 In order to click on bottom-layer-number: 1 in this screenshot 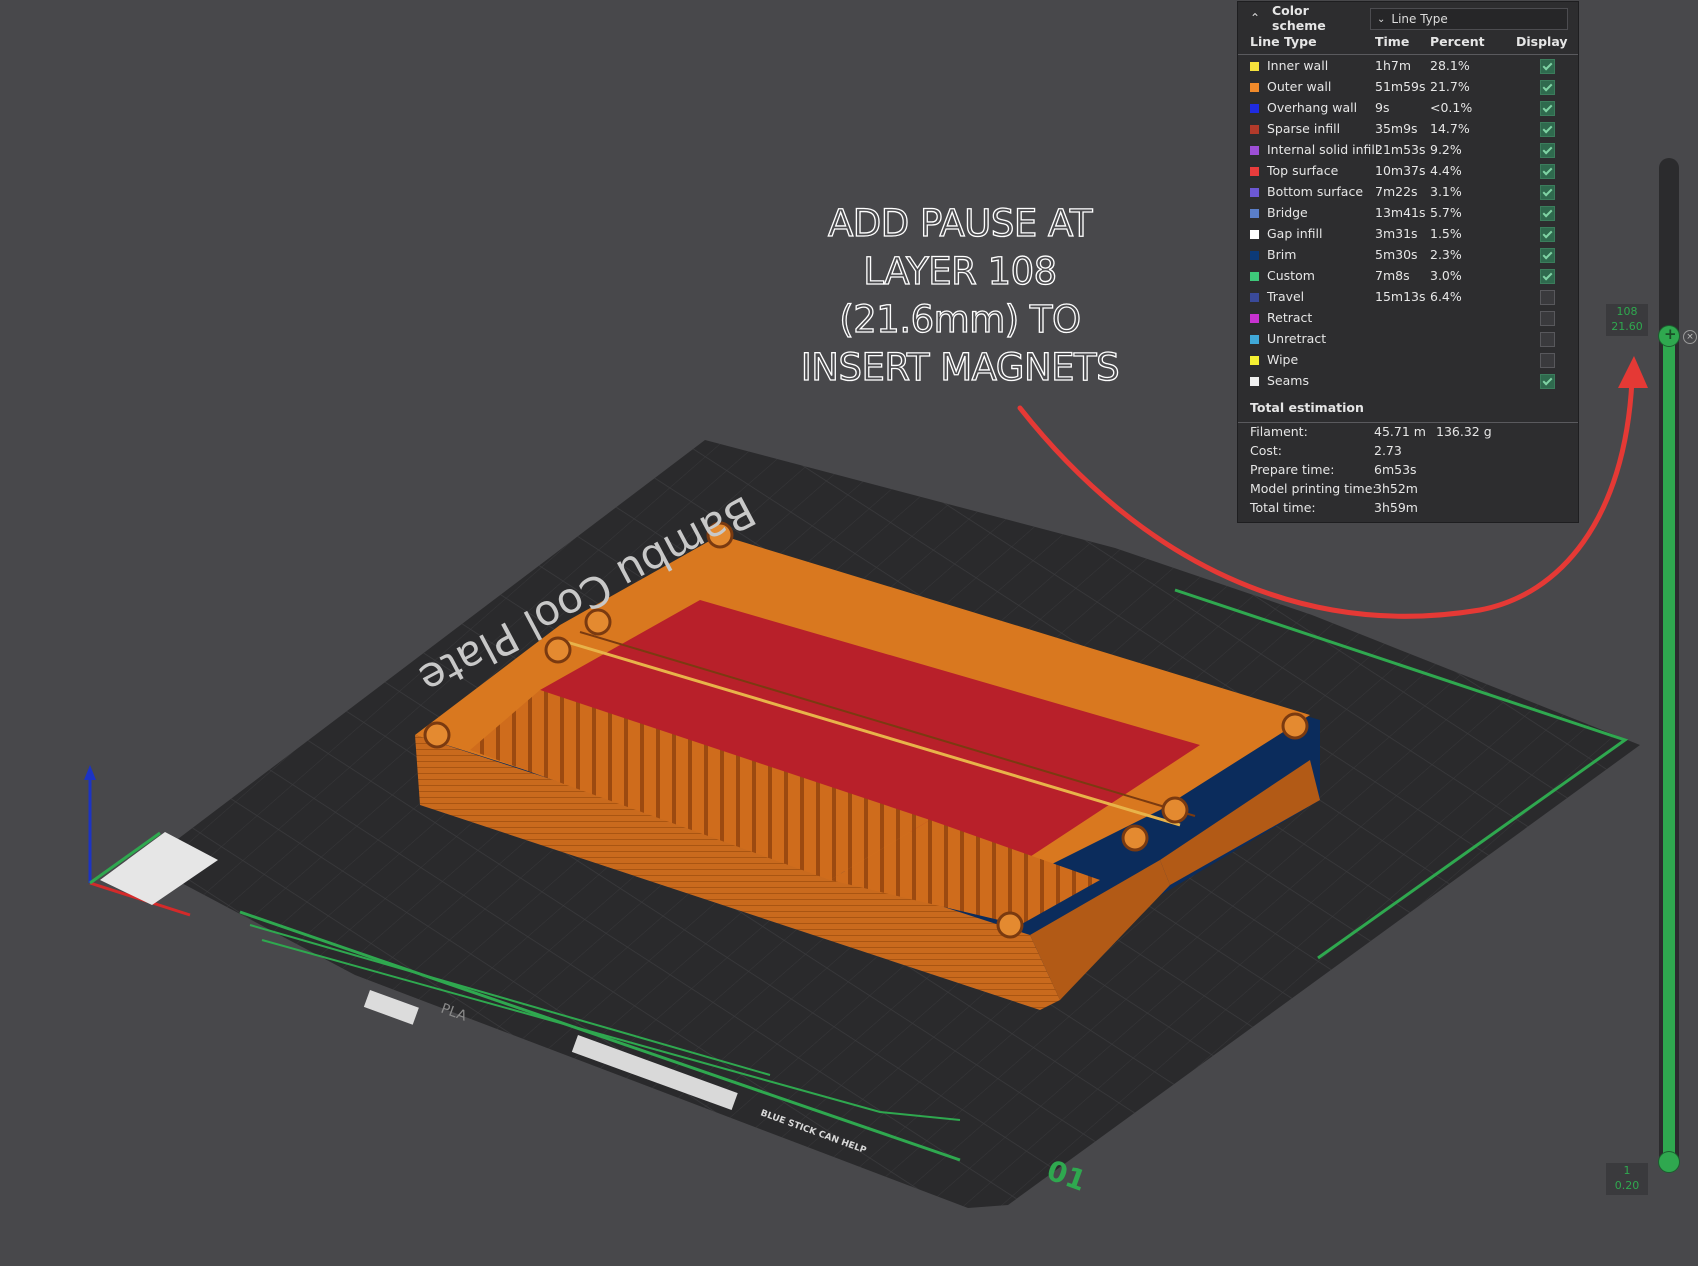, I will do `click(1627, 1170)`.